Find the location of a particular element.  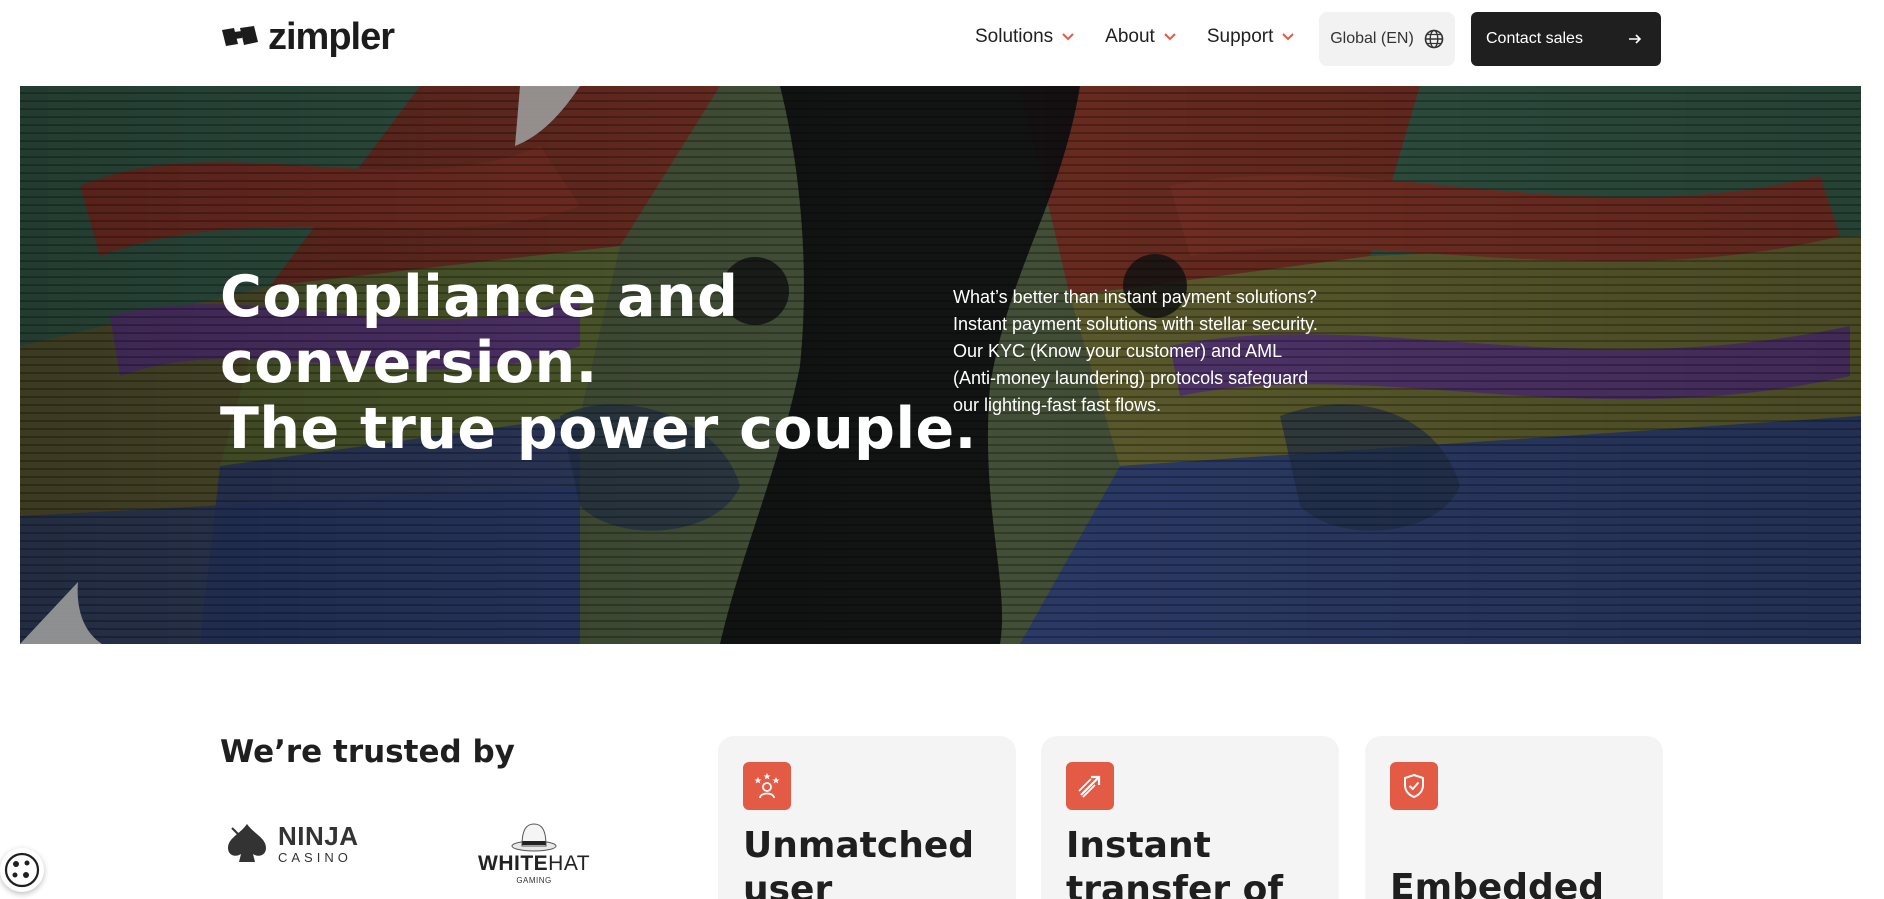

nav-solutions-label: Solutions is located at coordinates (1014, 36).